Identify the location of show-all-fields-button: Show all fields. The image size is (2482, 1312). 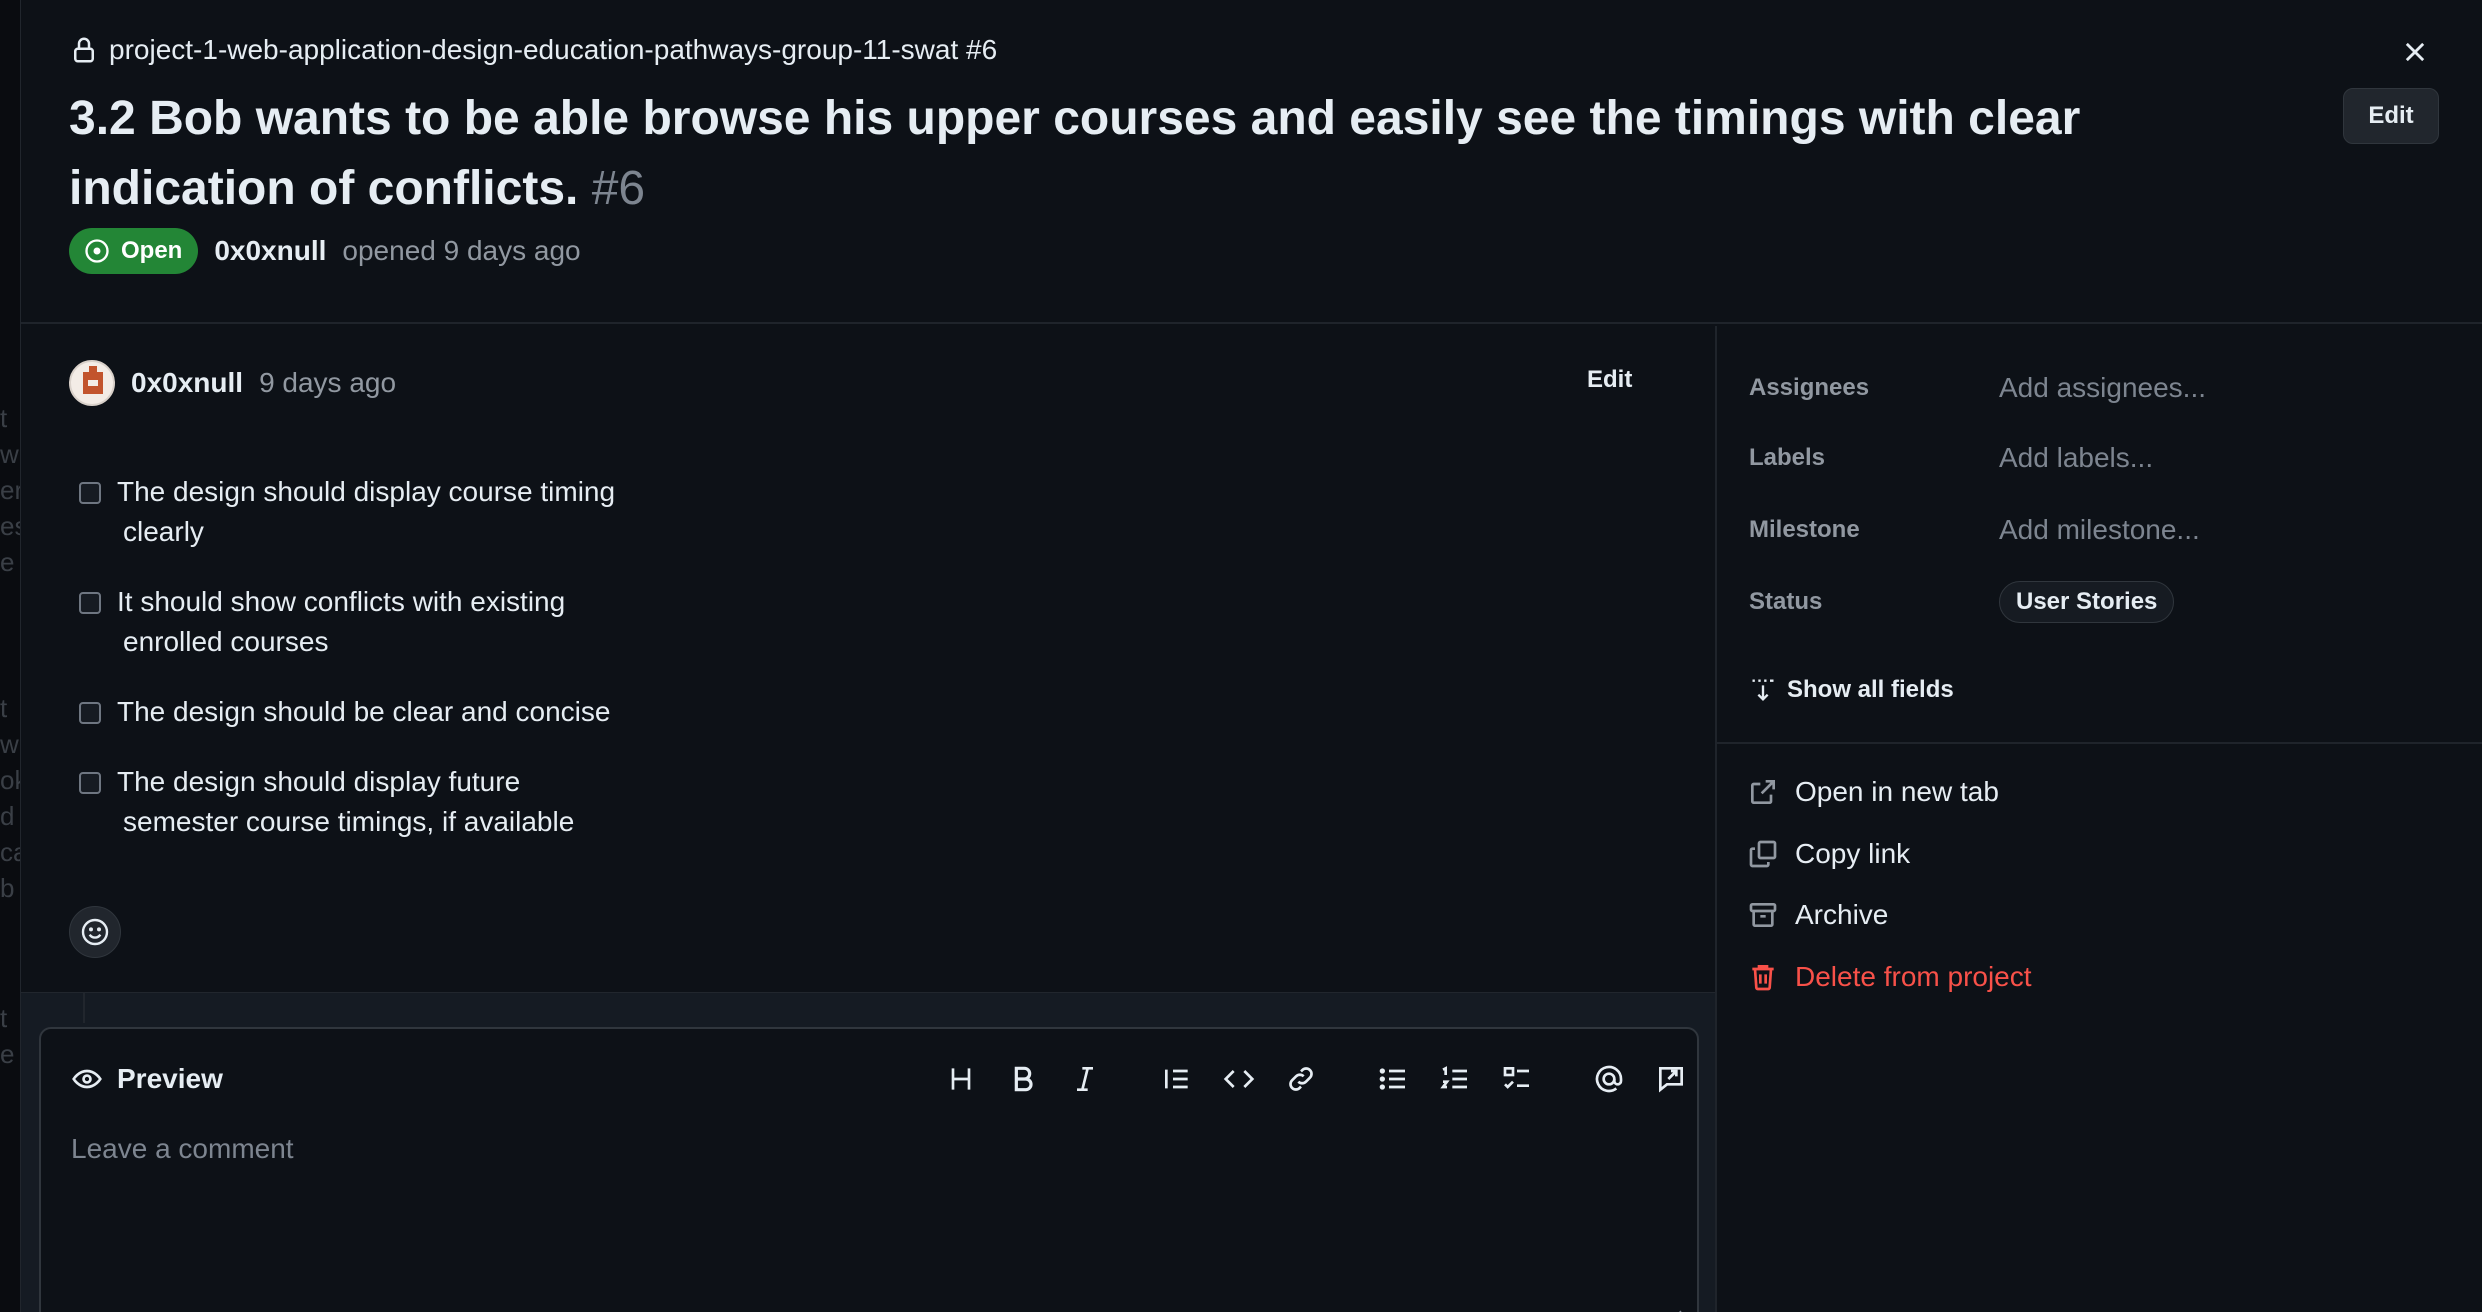
(1851, 690).